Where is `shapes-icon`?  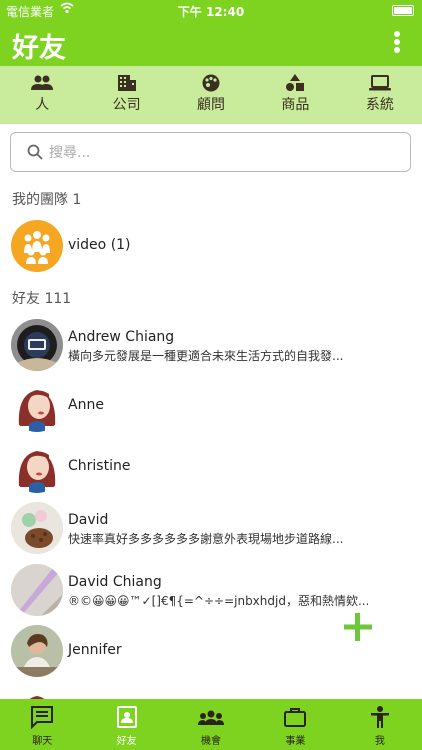
shapes-icon is located at coordinates (295, 82).